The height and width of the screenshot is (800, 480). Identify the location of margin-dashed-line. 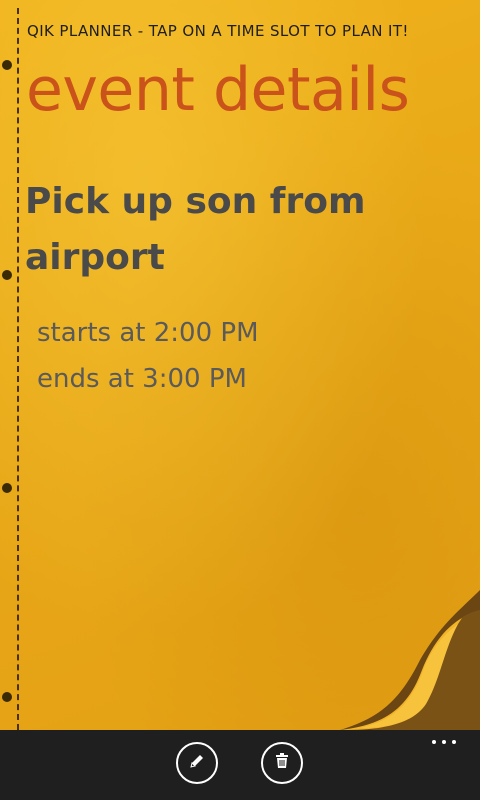
(18, 369).